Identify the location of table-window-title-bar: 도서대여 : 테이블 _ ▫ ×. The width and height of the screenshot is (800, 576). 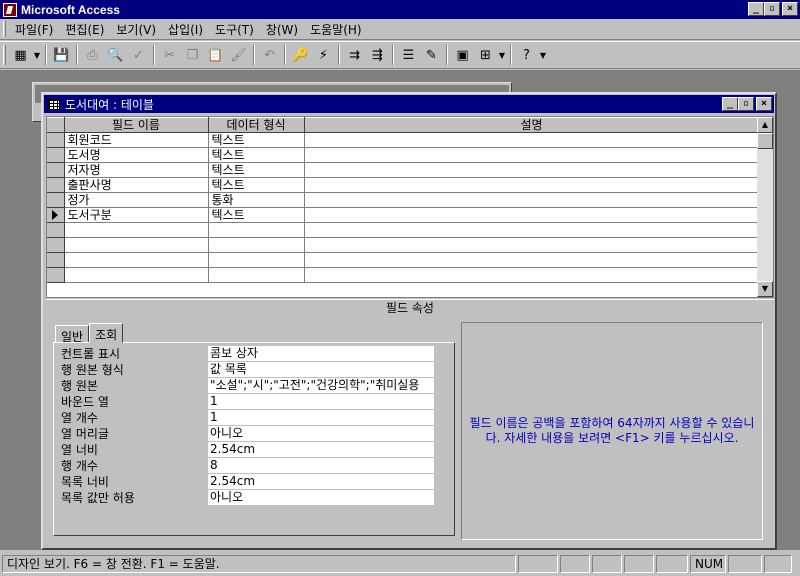
(409, 104).